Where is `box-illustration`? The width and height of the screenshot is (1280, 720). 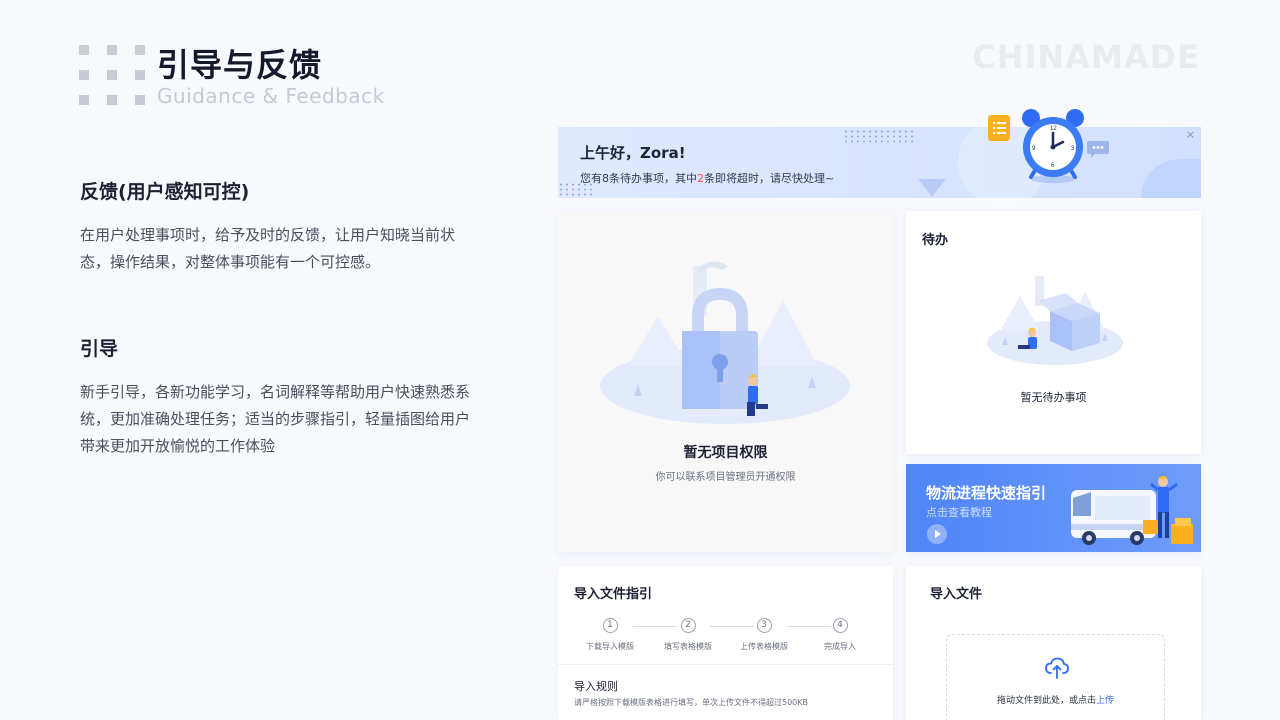
box-illustration is located at coordinates (1055, 320).